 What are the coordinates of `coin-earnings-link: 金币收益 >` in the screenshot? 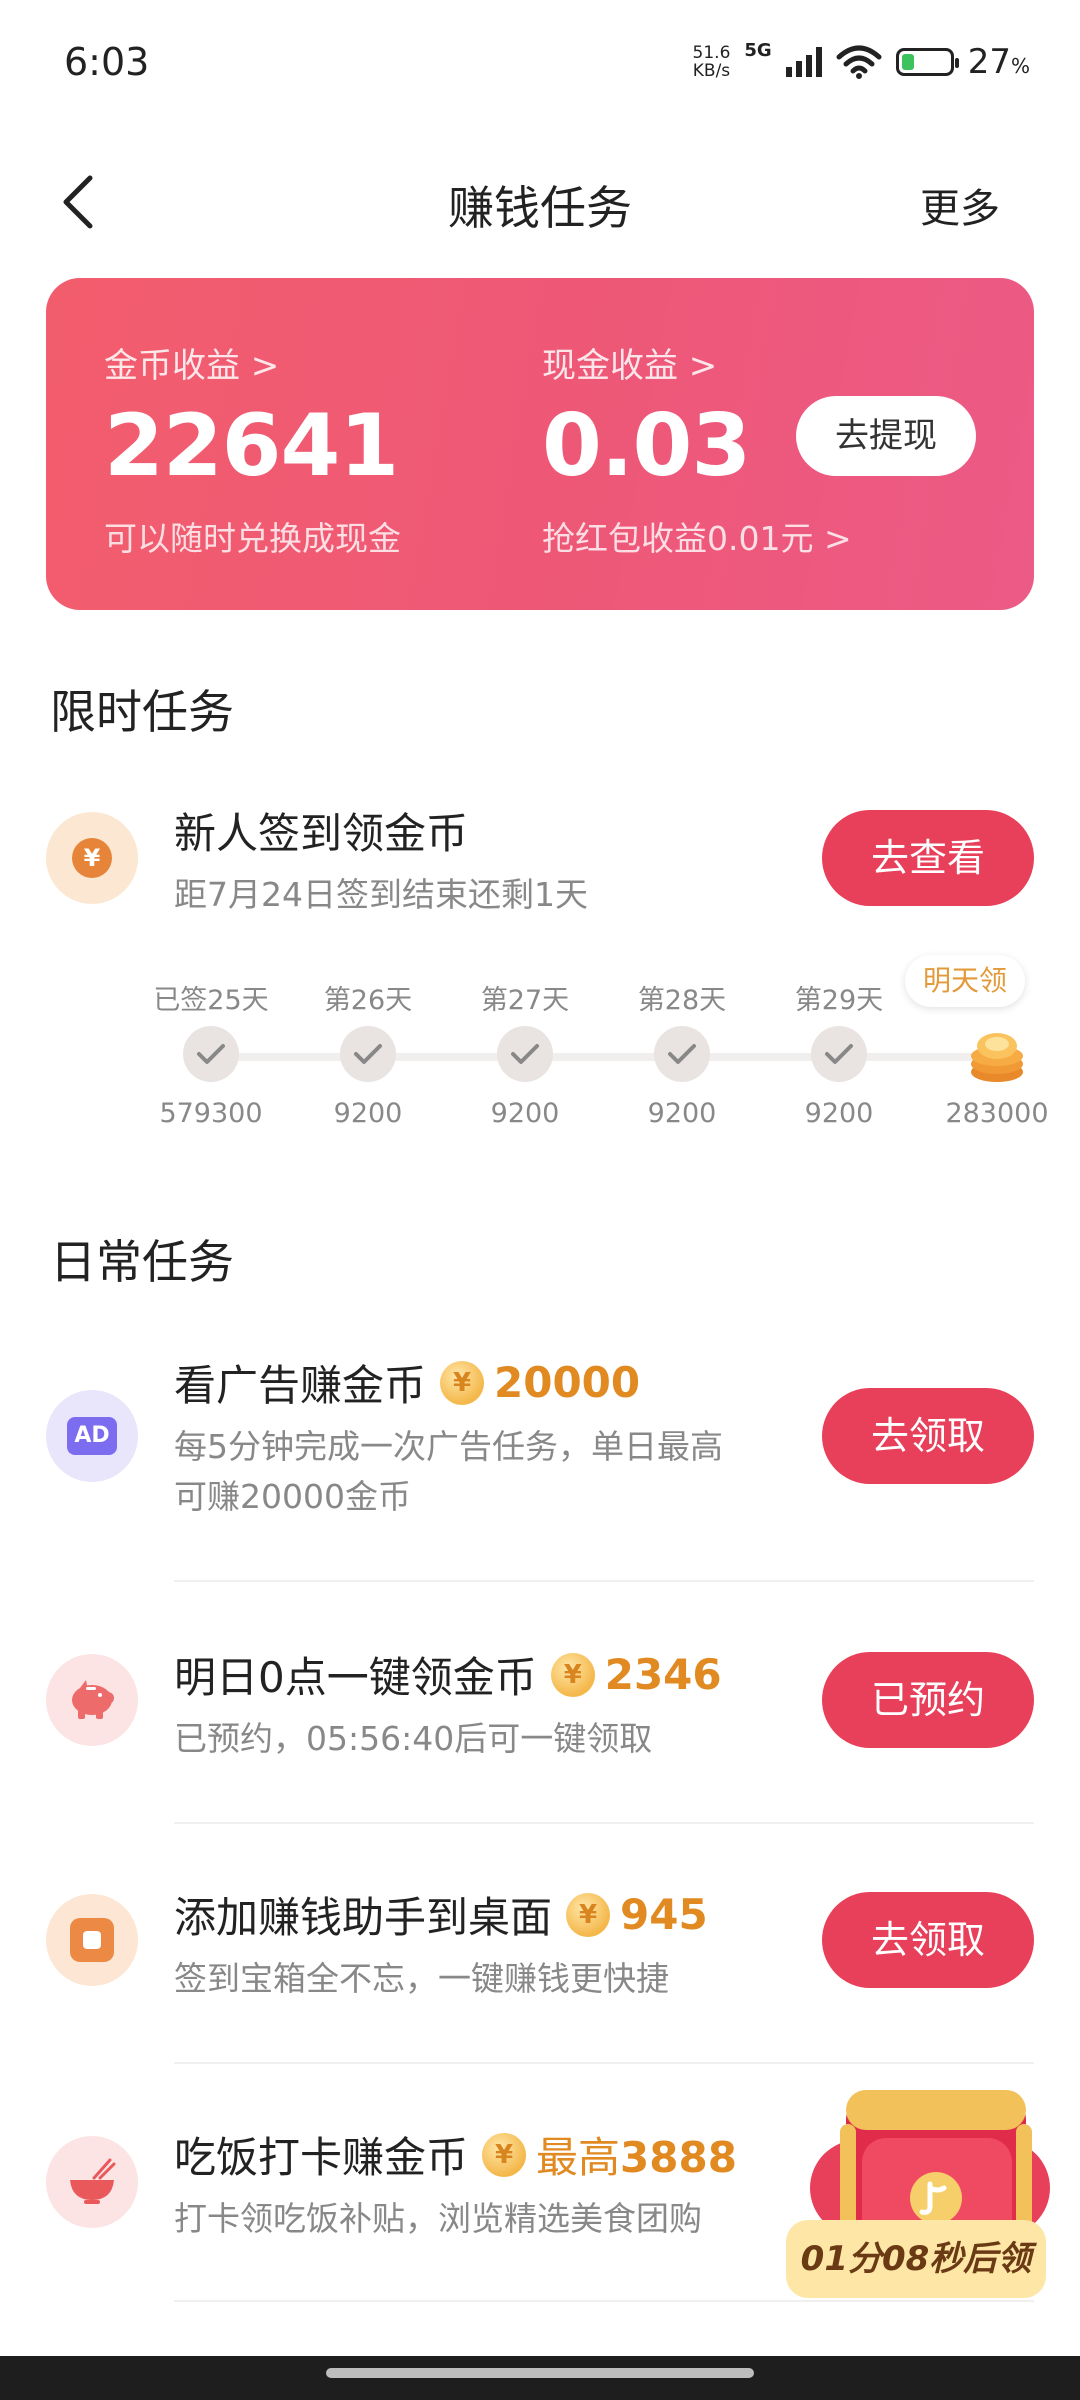 It's located at (191, 362).